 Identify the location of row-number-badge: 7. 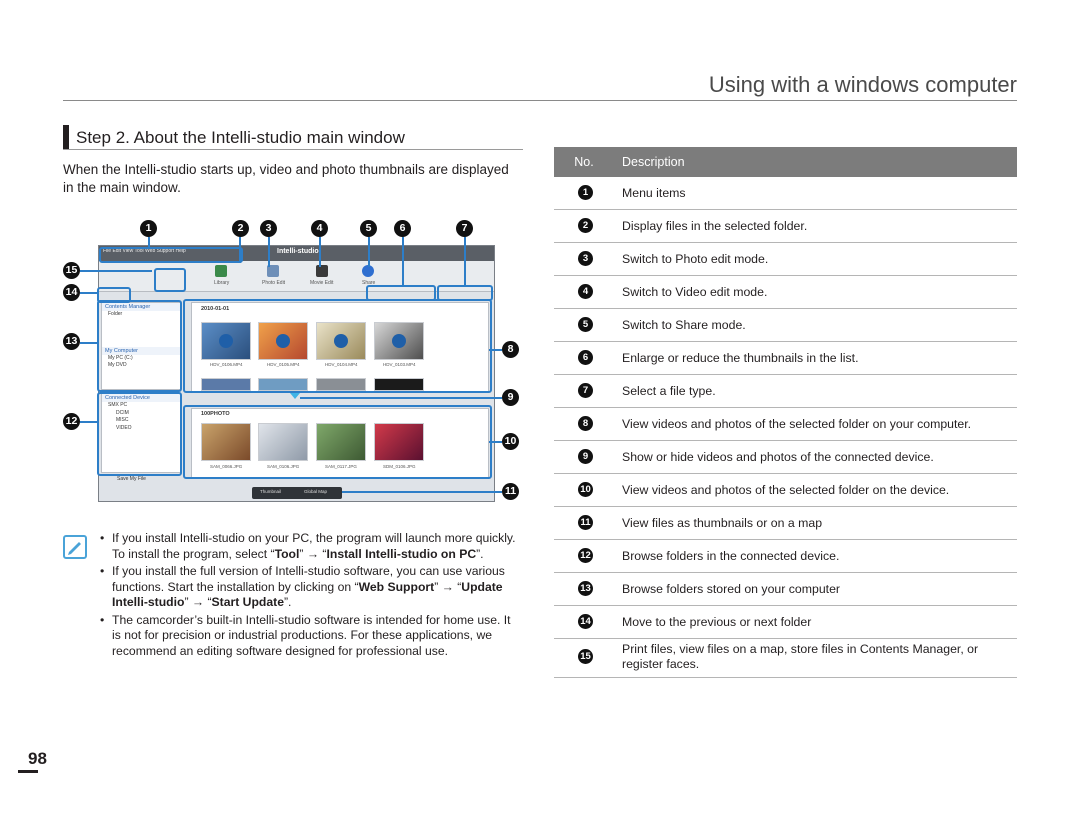
(585, 390).